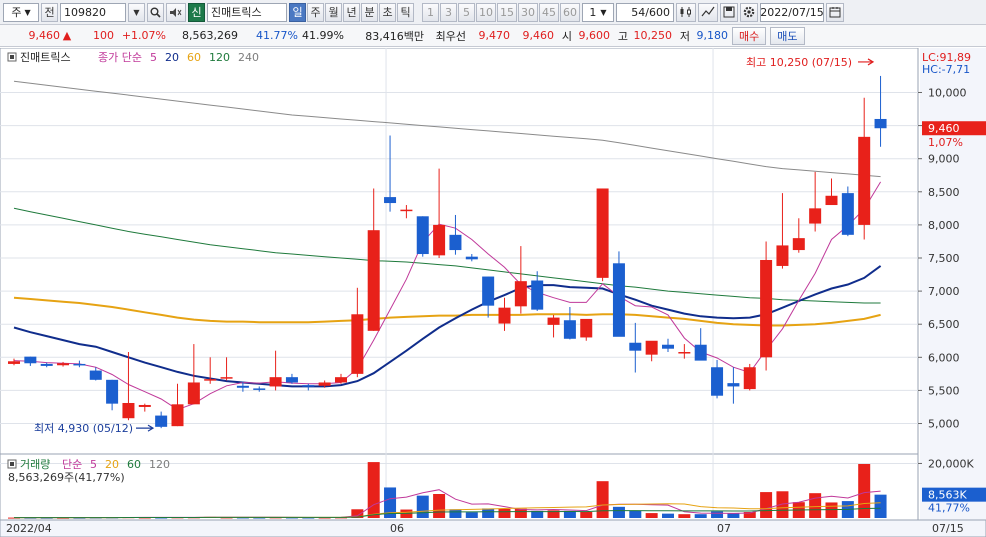 The height and width of the screenshot is (537, 986). What do you see at coordinates (712, 35) in the screenshot?
I see `low-price: 9,180` at bounding box center [712, 35].